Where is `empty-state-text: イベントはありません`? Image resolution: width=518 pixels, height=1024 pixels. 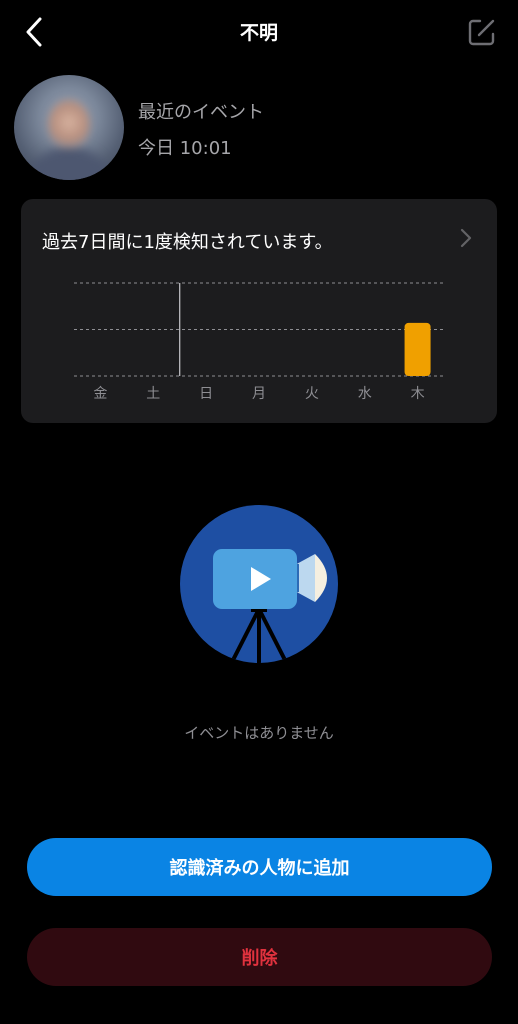 empty-state-text: イベントはありません is located at coordinates (259, 733).